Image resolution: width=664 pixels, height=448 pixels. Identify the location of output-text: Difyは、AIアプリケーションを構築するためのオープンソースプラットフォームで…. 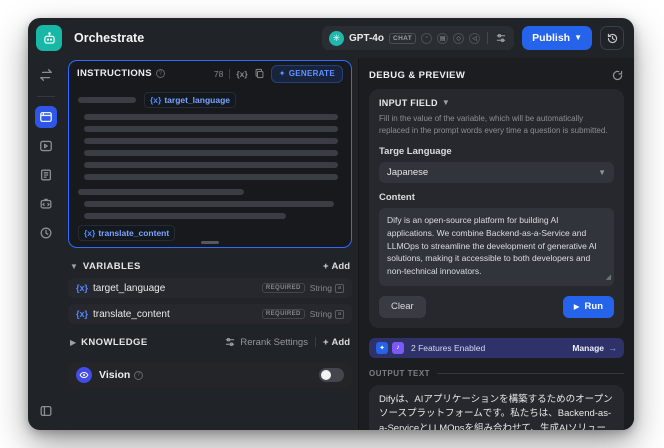
(496, 411).